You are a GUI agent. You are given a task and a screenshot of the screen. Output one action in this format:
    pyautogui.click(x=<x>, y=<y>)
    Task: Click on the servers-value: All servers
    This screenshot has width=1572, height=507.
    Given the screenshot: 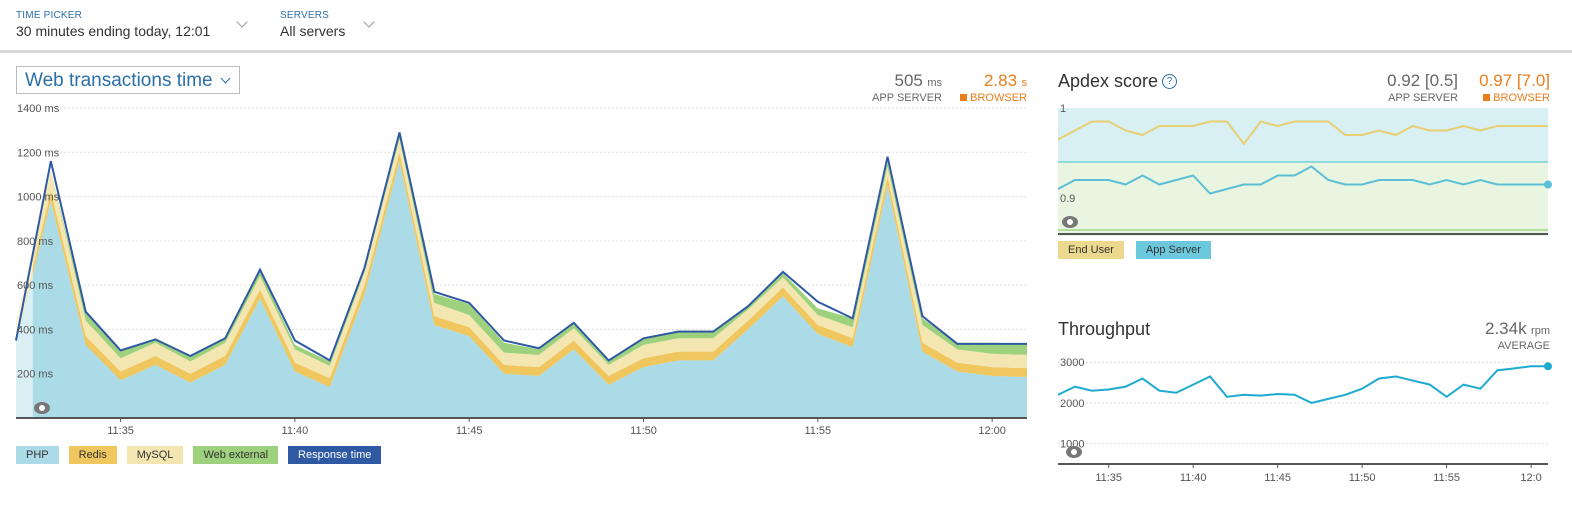 What is the action you would take?
    pyautogui.click(x=313, y=31)
    